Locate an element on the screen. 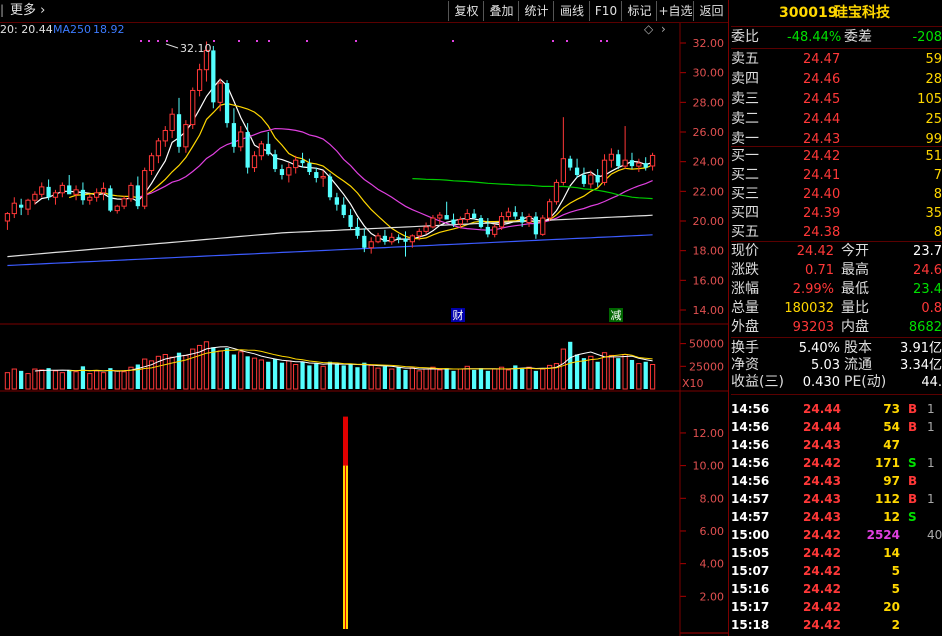  weibi-label: 委比 is located at coordinates (745, 37).